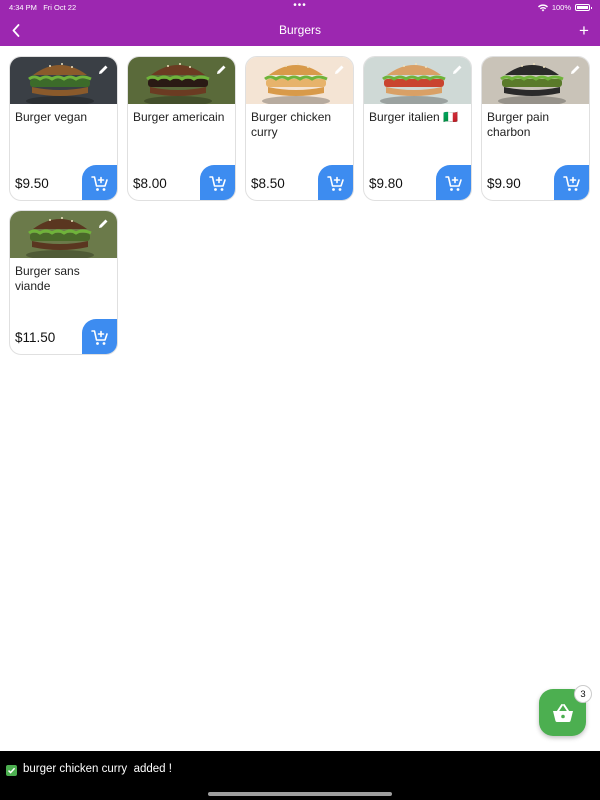 The width and height of the screenshot is (600, 800). I want to click on product-price: $9.50, so click(32, 183).